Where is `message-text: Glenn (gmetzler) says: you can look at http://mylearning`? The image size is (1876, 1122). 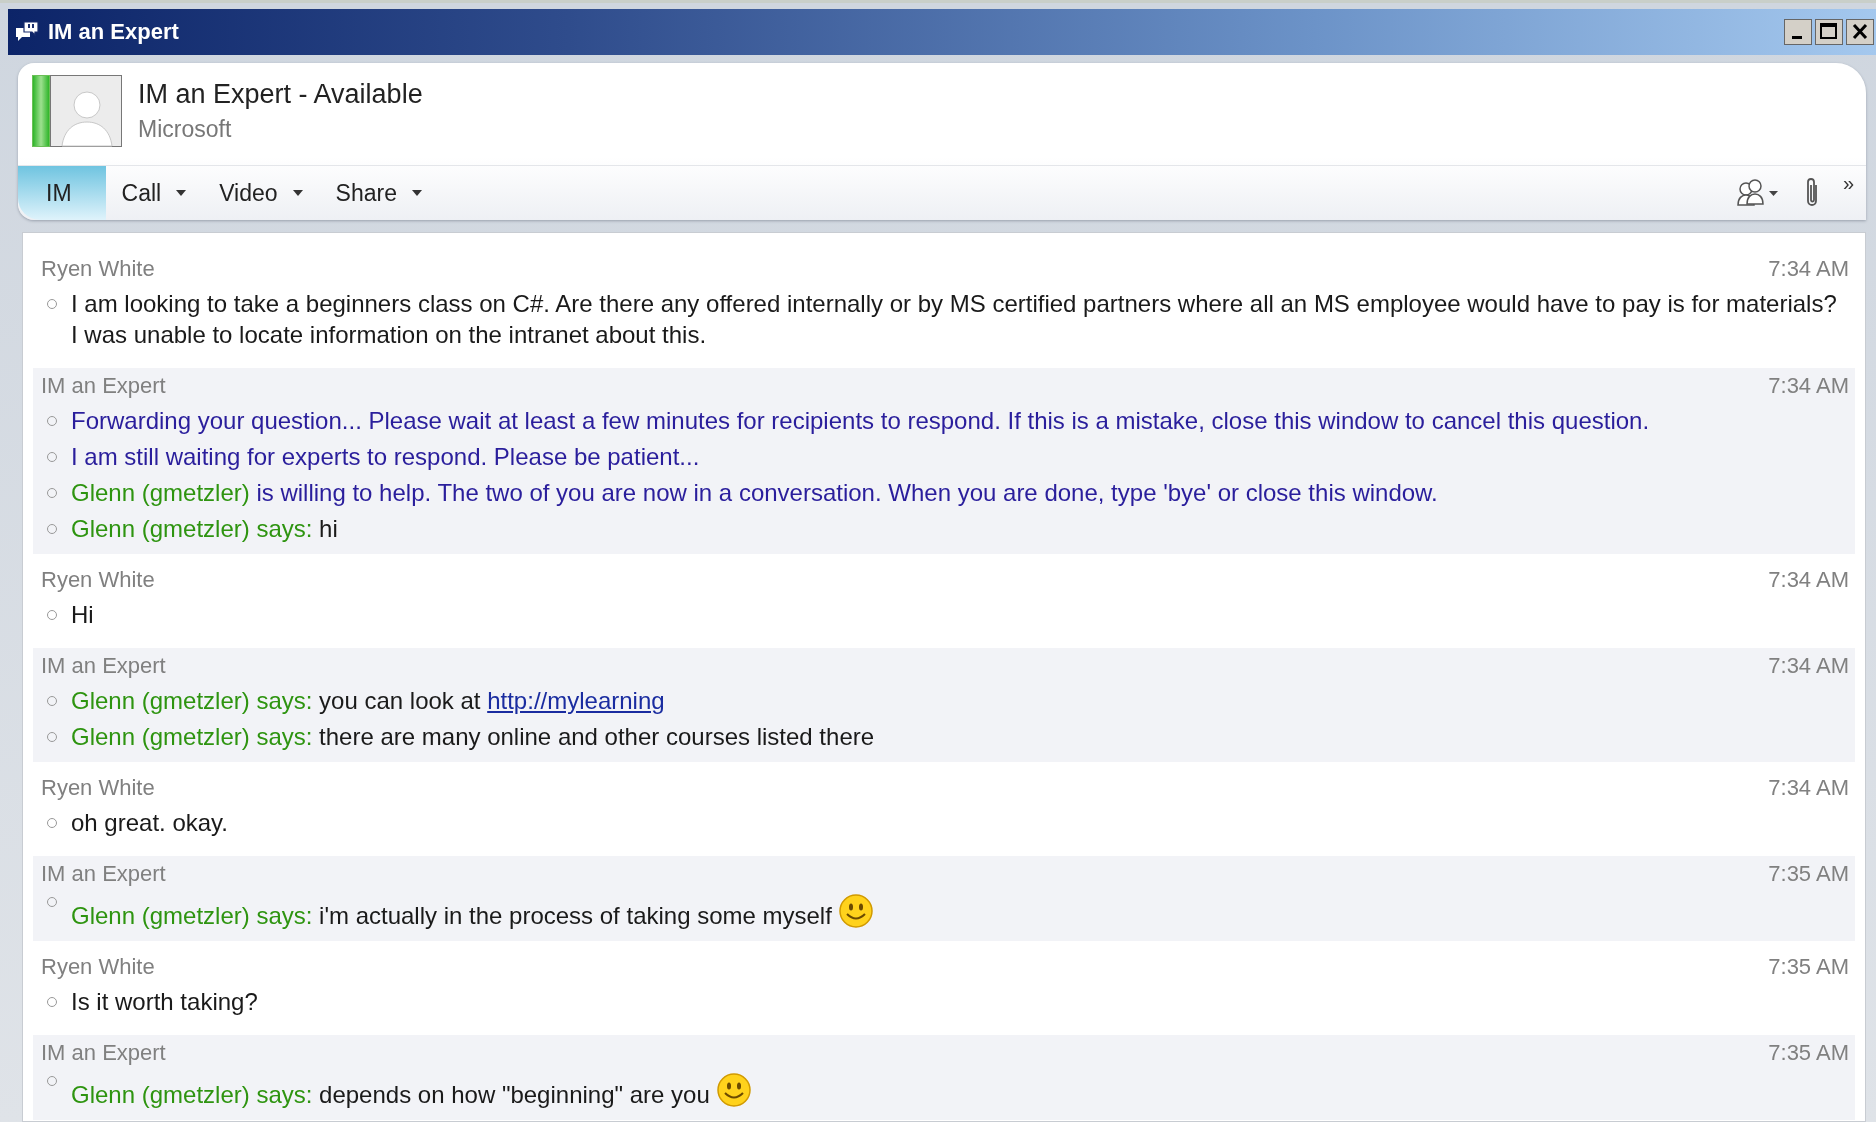
message-text: Glenn (gmetzler) says: you can look at http://mylearning is located at coordinates (368, 701).